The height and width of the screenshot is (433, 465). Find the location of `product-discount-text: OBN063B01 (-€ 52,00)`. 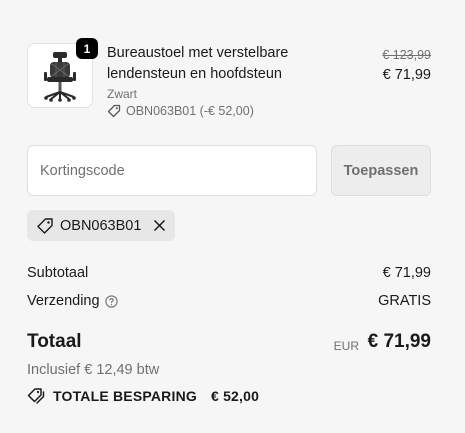

product-discount-text: OBN063B01 (-€ 52,00) is located at coordinates (190, 111).